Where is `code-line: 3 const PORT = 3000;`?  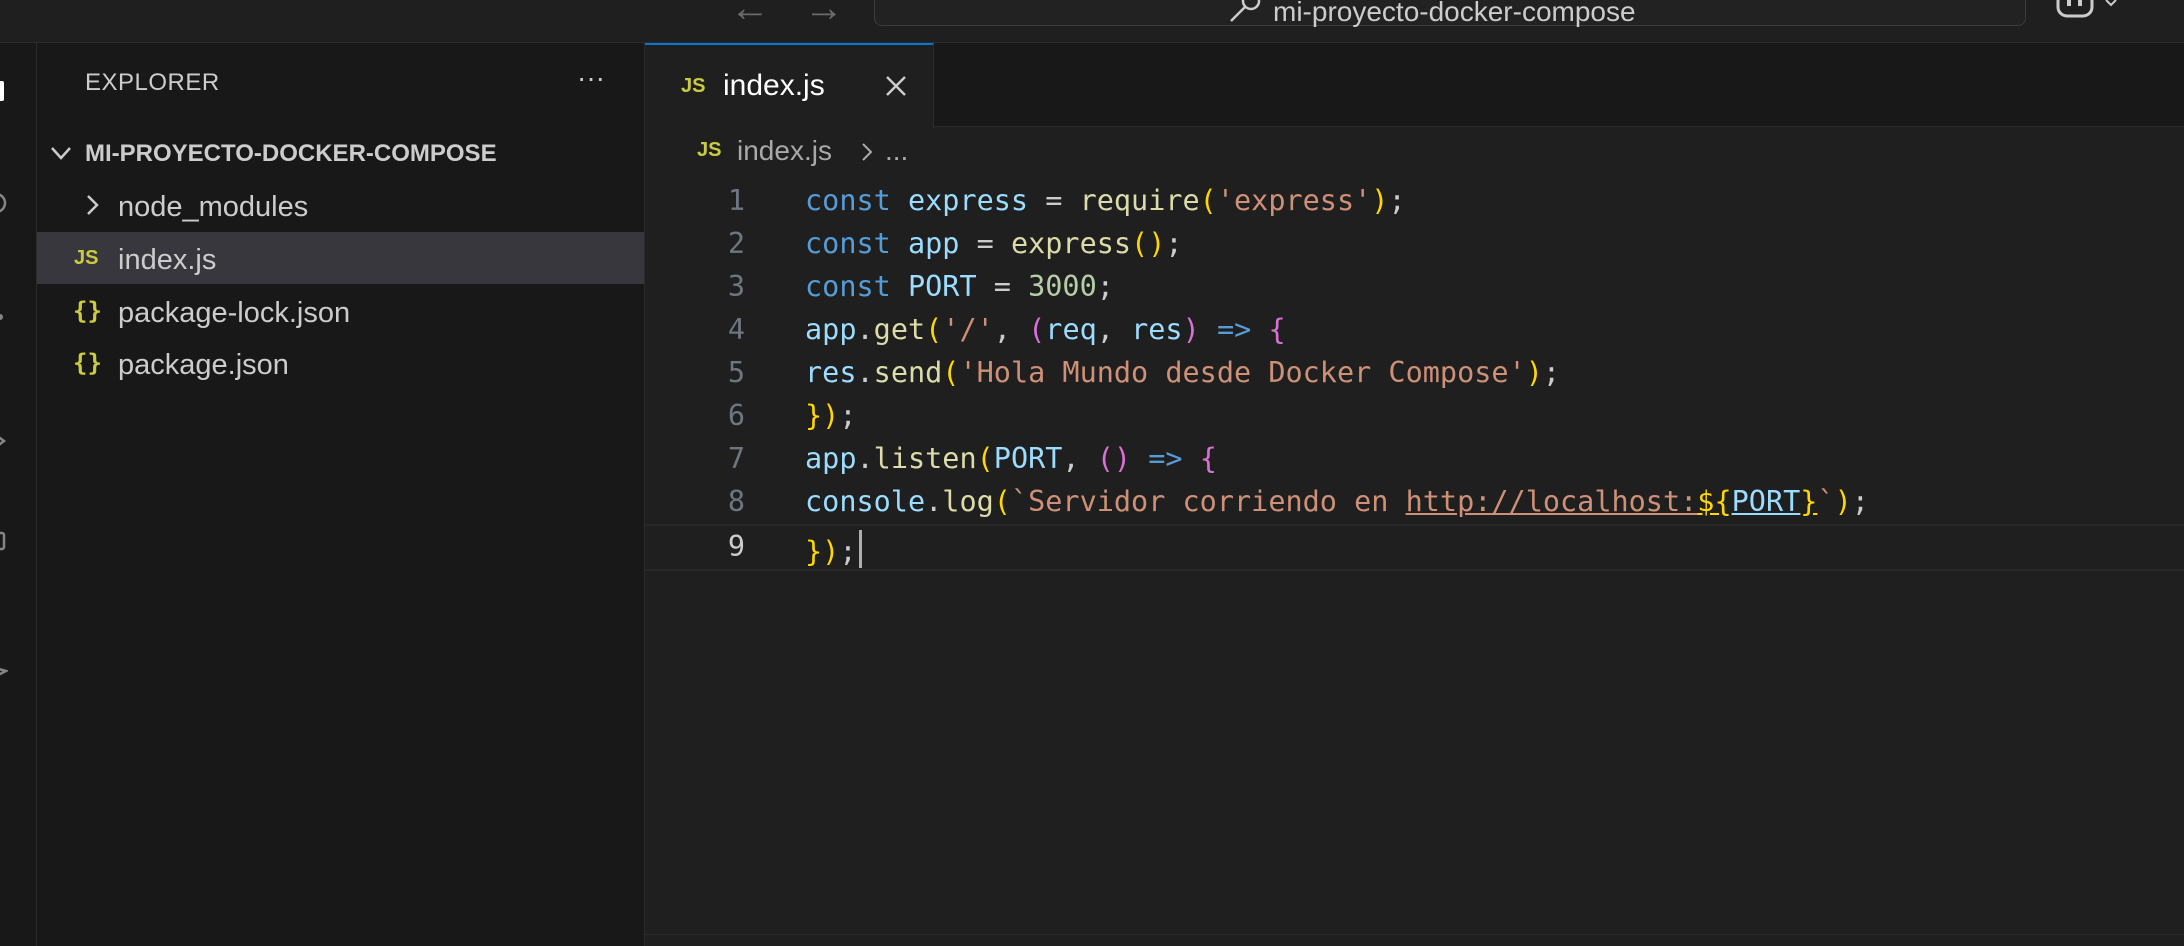
code-line: 3 const PORT = 3000; is located at coordinates (1414, 287).